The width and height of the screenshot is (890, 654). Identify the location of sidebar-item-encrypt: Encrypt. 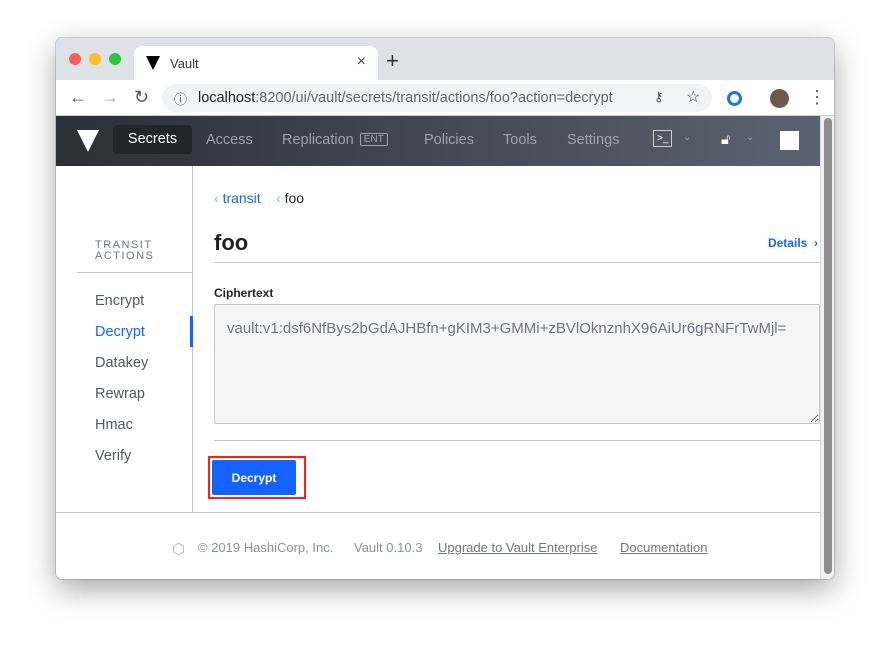
(119, 301).